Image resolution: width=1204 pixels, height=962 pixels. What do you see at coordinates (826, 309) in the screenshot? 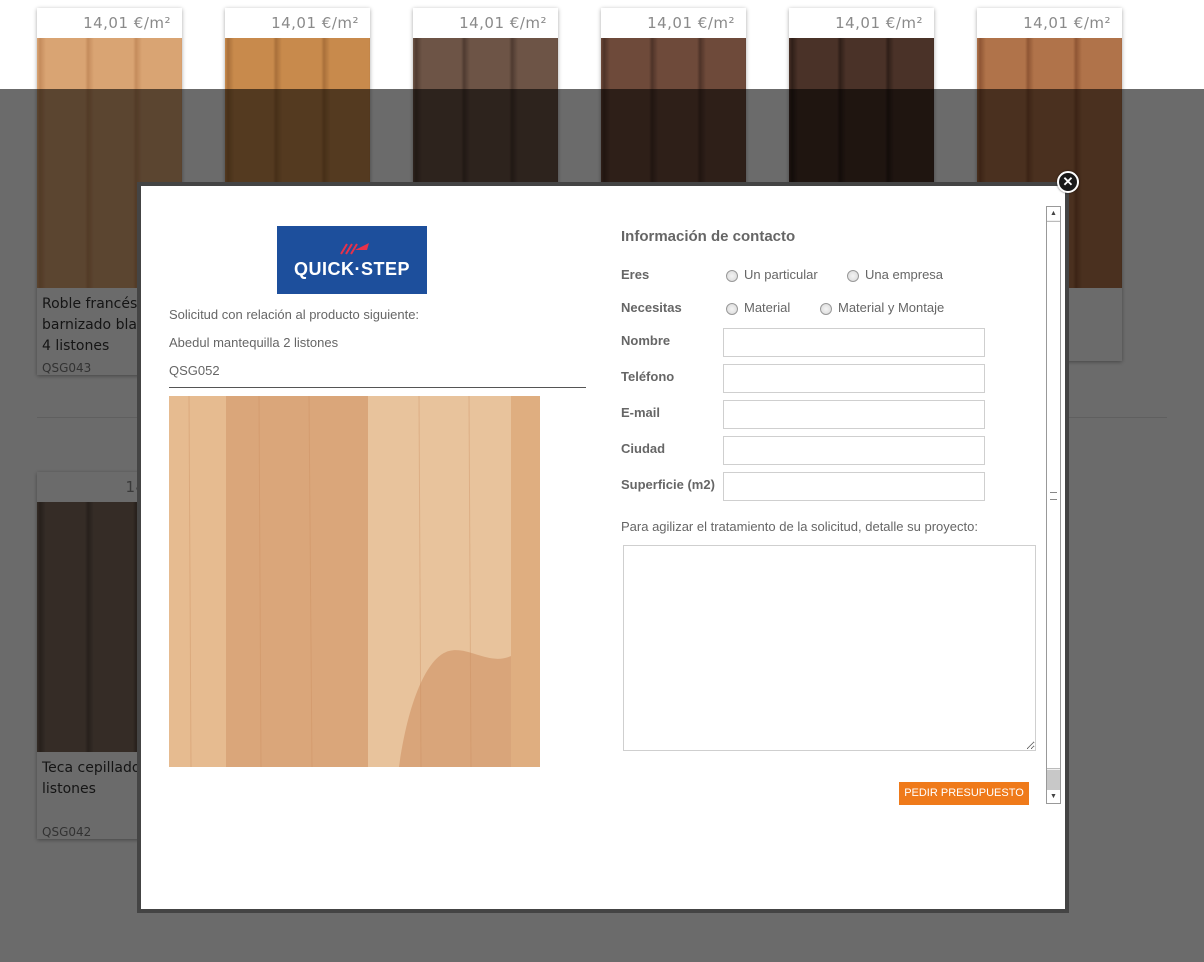
I see `radio-material-montaje` at bounding box center [826, 309].